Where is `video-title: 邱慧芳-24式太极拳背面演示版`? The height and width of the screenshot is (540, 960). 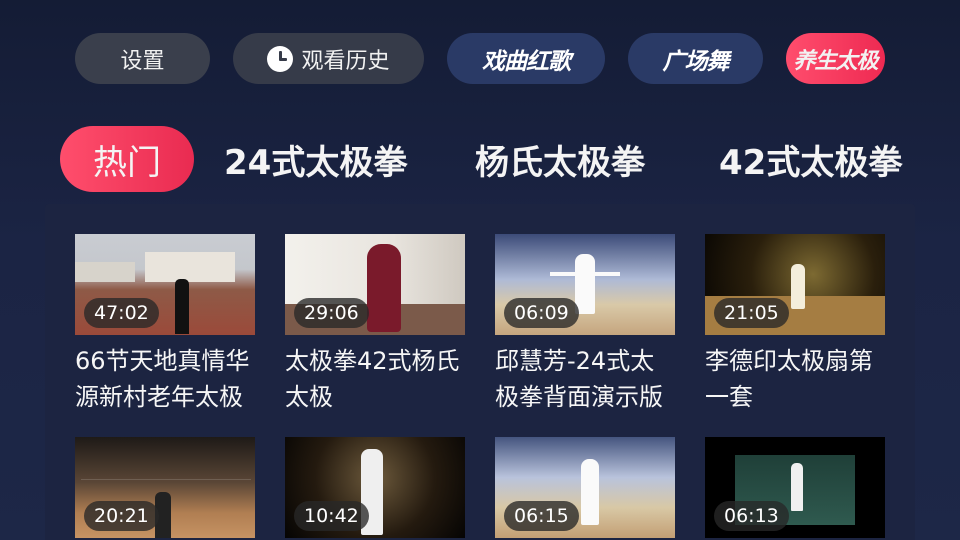 video-title: 邱慧芳-24式太极拳背面演示版 is located at coordinates (579, 379).